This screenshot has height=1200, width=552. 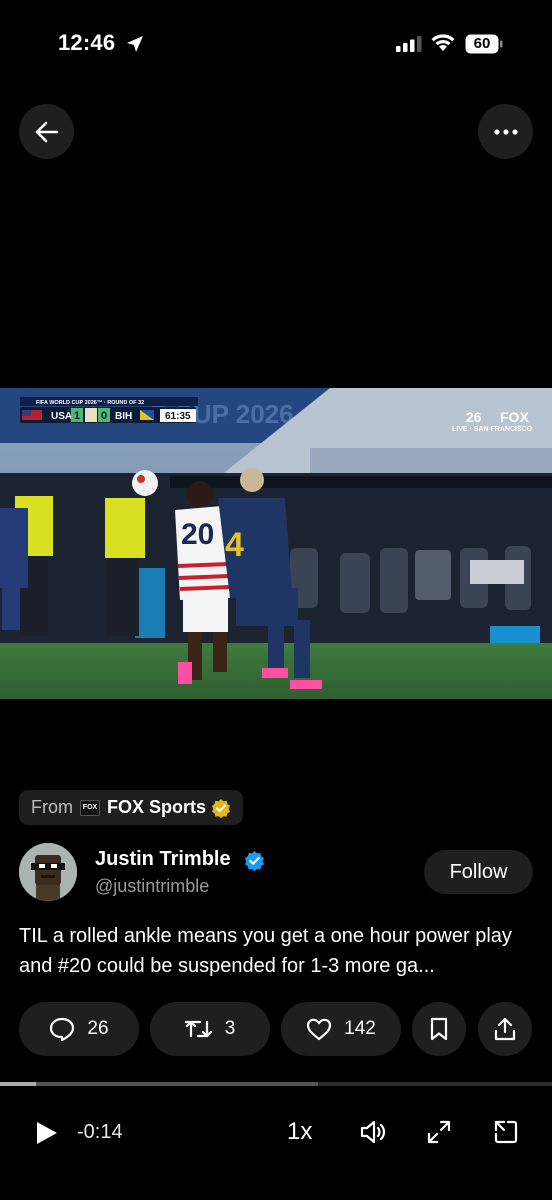 I want to click on reply-count: 26, so click(x=98, y=1028).